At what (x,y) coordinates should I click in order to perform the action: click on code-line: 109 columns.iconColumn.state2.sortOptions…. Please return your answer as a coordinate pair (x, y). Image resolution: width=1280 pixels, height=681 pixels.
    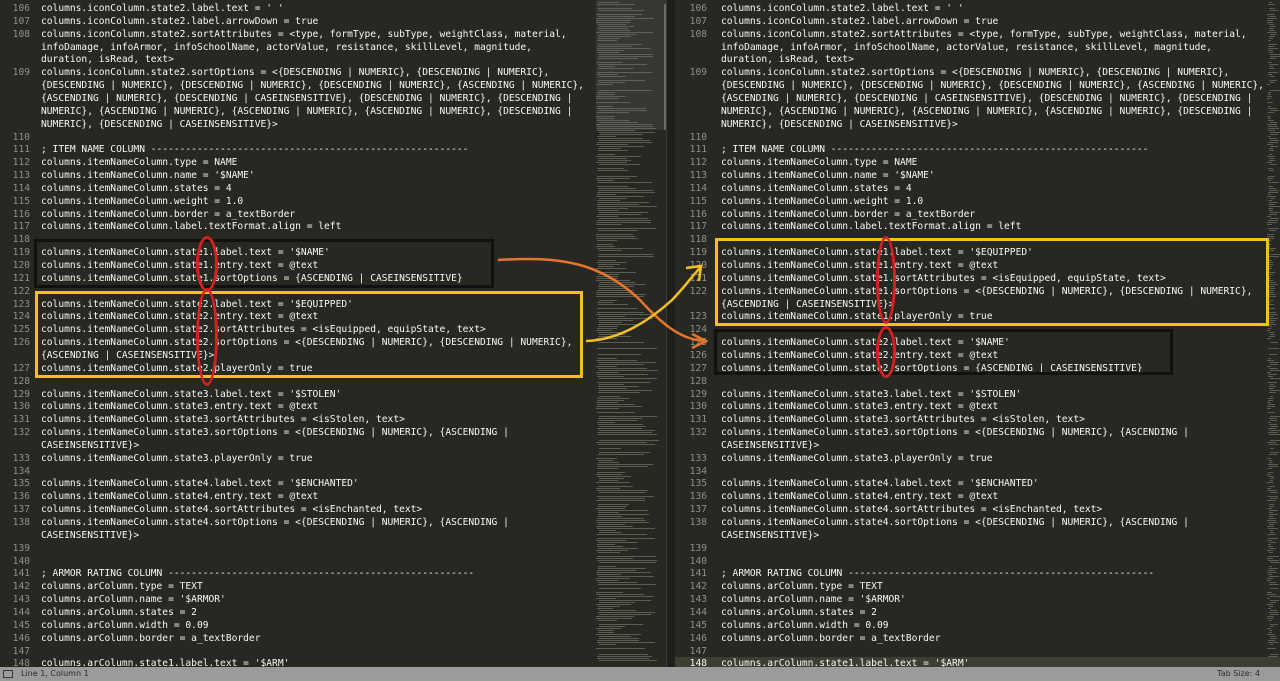
    Looking at the image, I should click on (977, 72).